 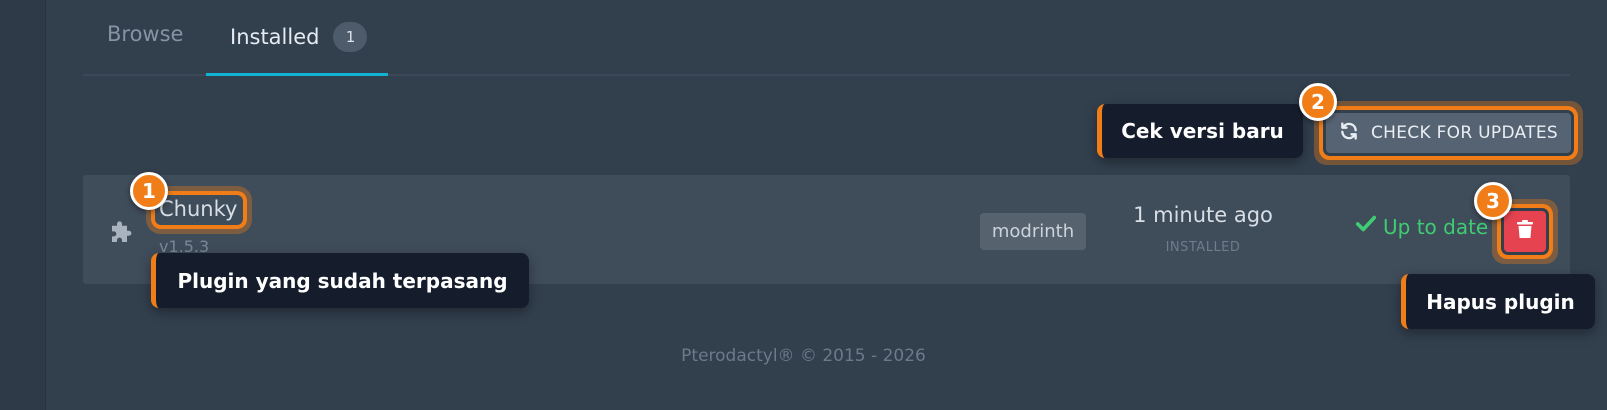 I want to click on installed-time: 1 minute ago, so click(x=1203, y=215).